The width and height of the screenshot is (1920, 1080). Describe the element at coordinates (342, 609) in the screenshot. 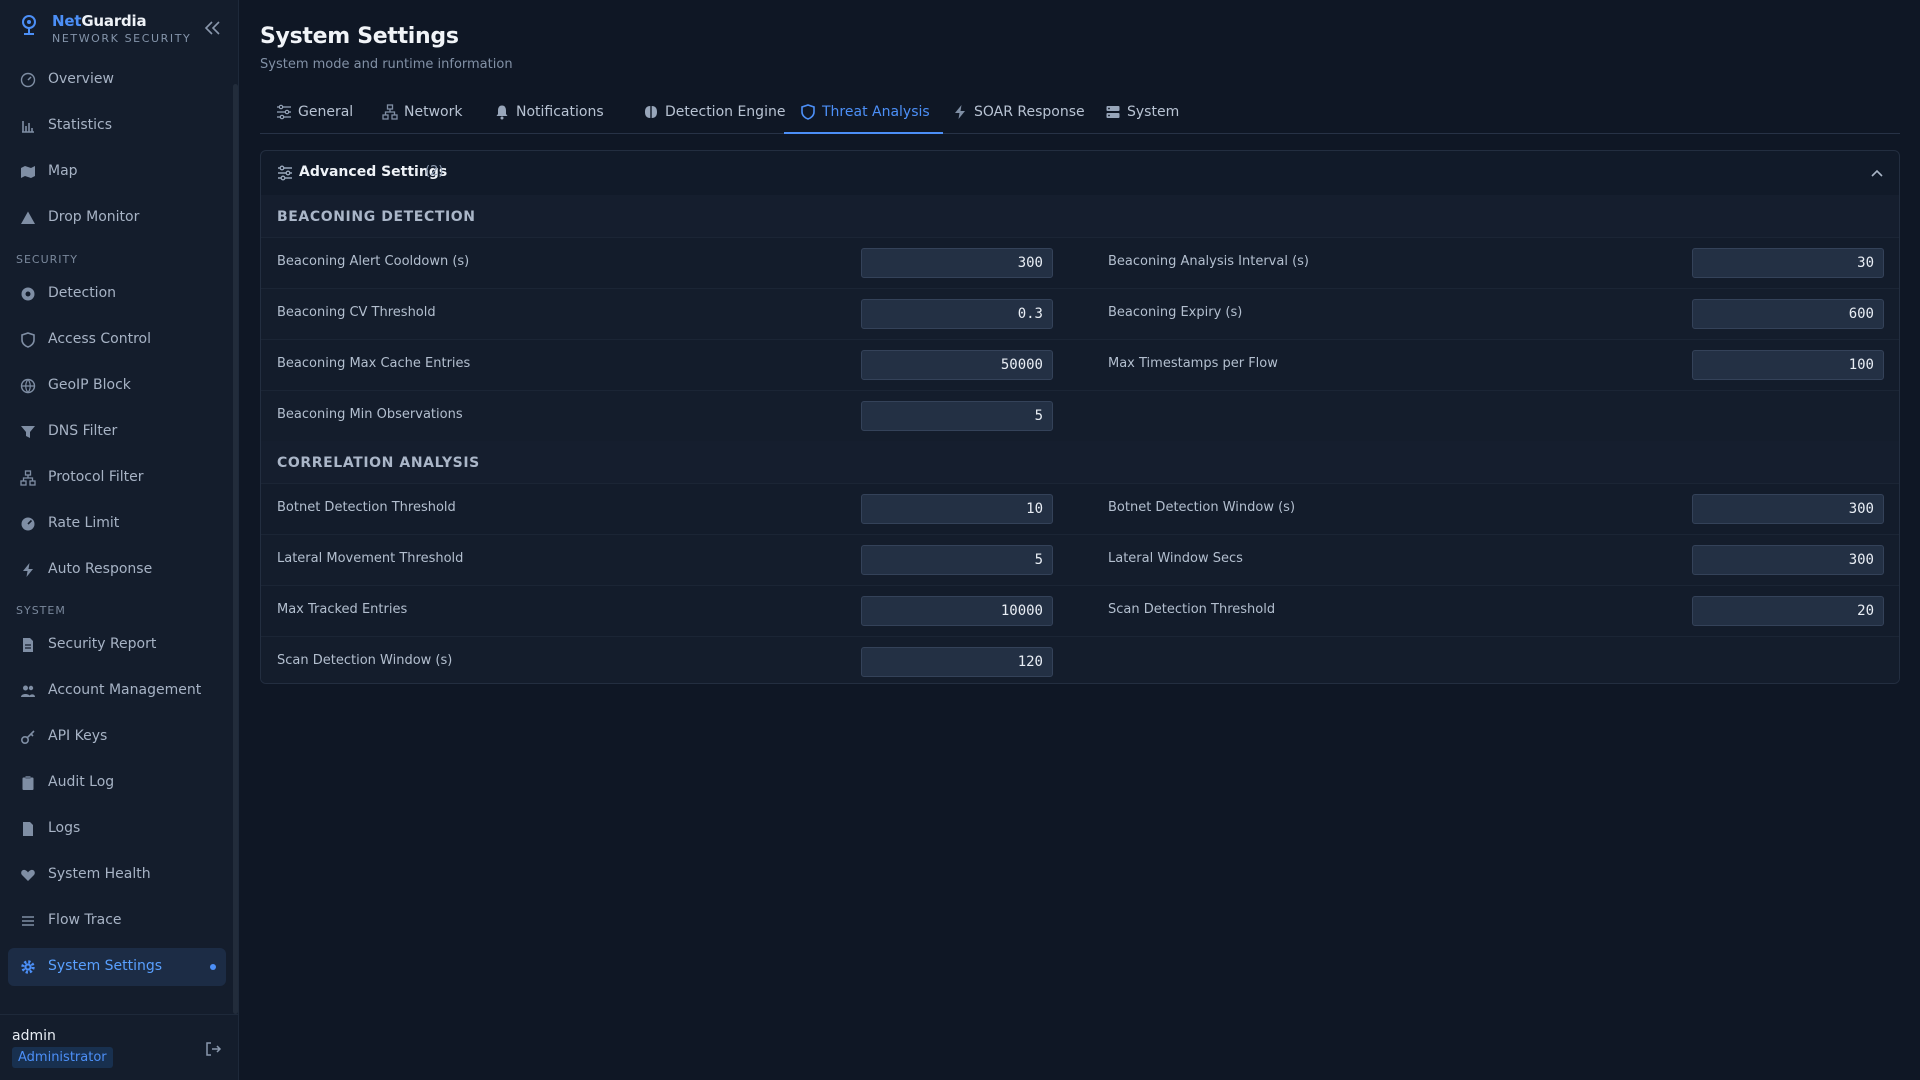

I see `setting-label: Max Tracked Entries` at that location.